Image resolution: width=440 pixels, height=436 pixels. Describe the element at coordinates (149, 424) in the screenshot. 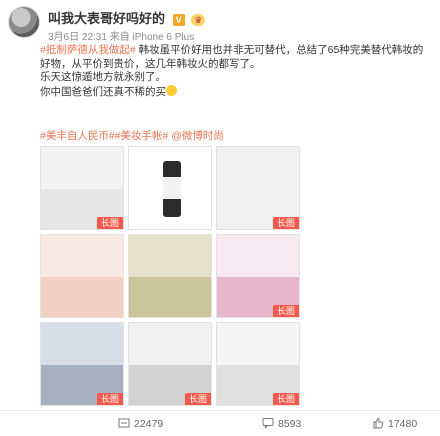

I see `repost-count: 22479` at that location.